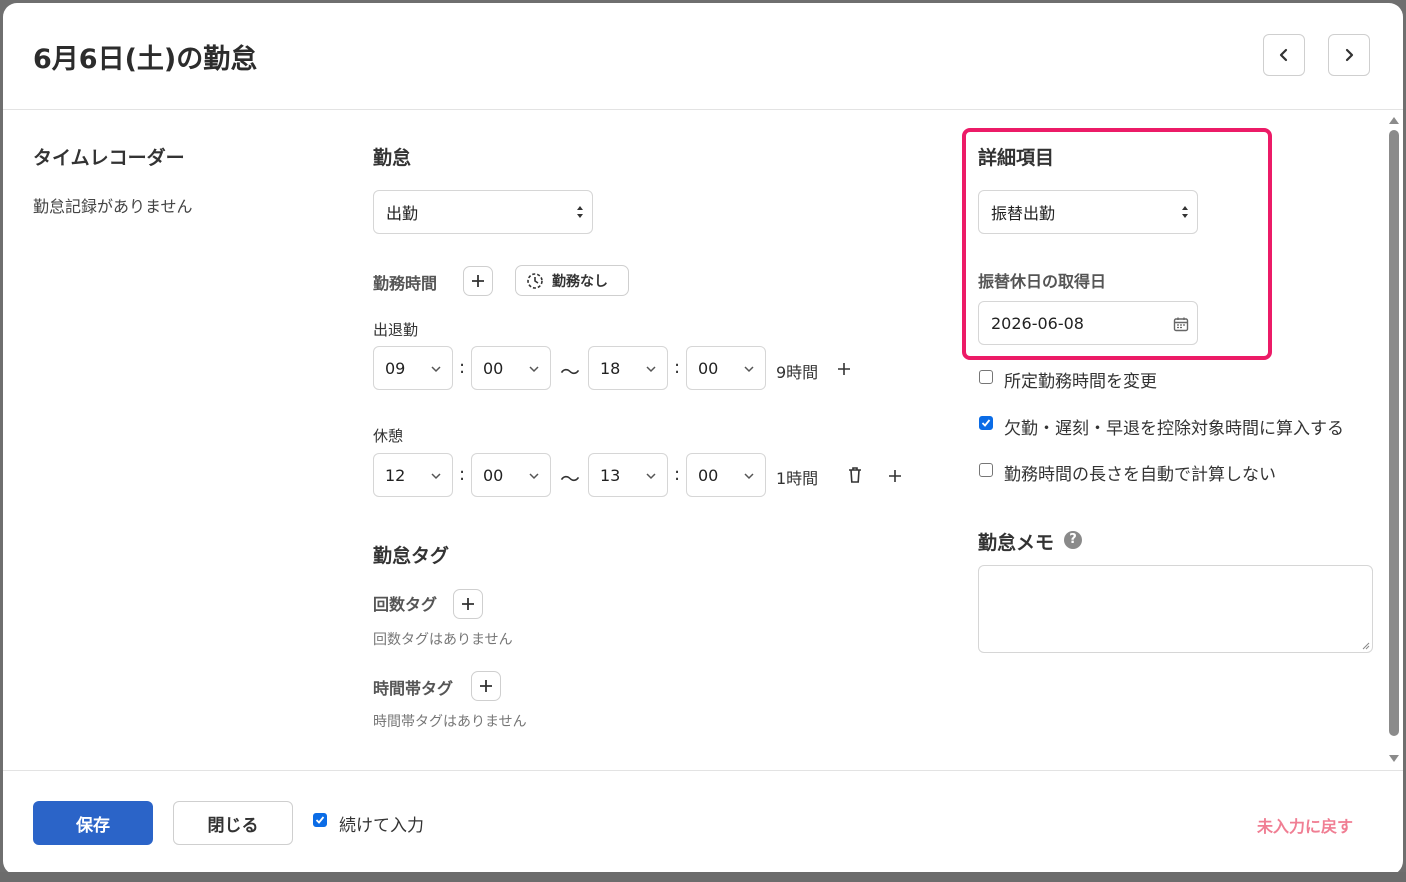 The height and width of the screenshot is (882, 1406). What do you see at coordinates (1394, 120) in the screenshot?
I see `scroll-up-arrow-icon` at bounding box center [1394, 120].